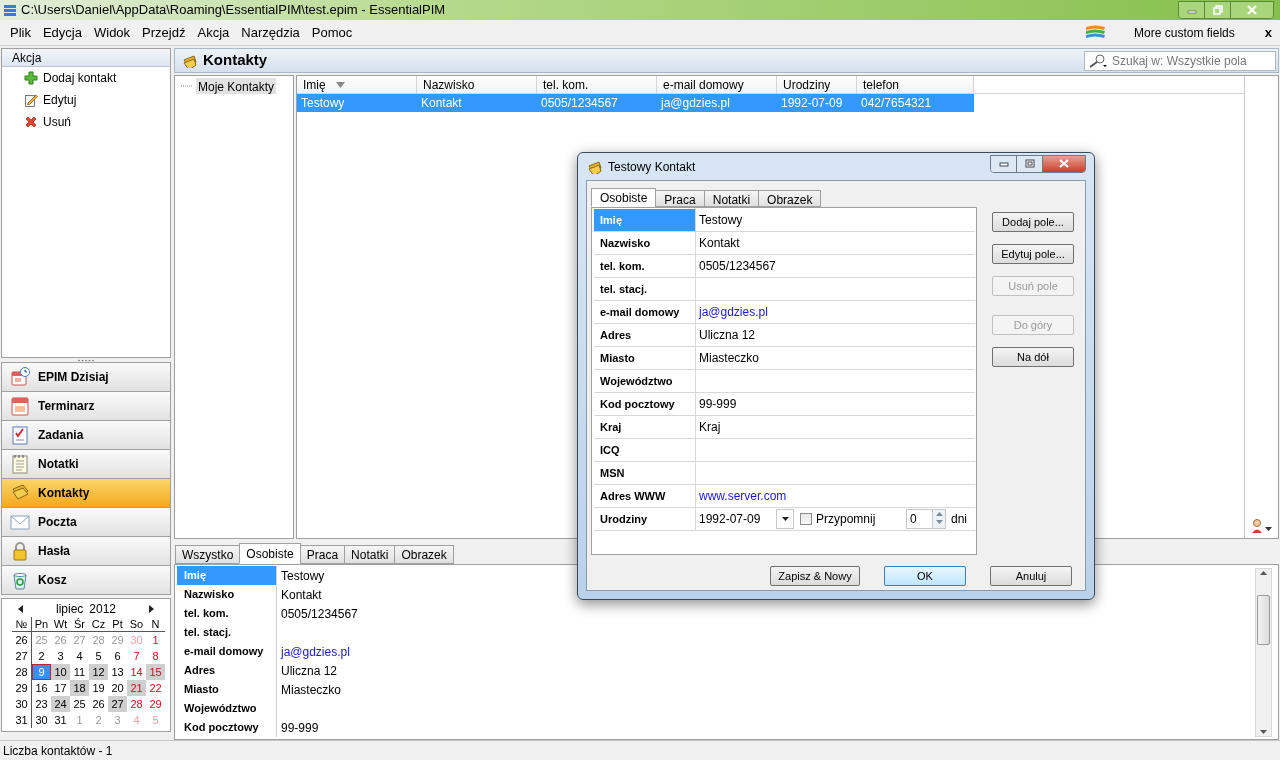 The height and width of the screenshot is (760, 1280). What do you see at coordinates (41, 704) in the screenshot?
I see `calendar-day: 23` at bounding box center [41, 704].